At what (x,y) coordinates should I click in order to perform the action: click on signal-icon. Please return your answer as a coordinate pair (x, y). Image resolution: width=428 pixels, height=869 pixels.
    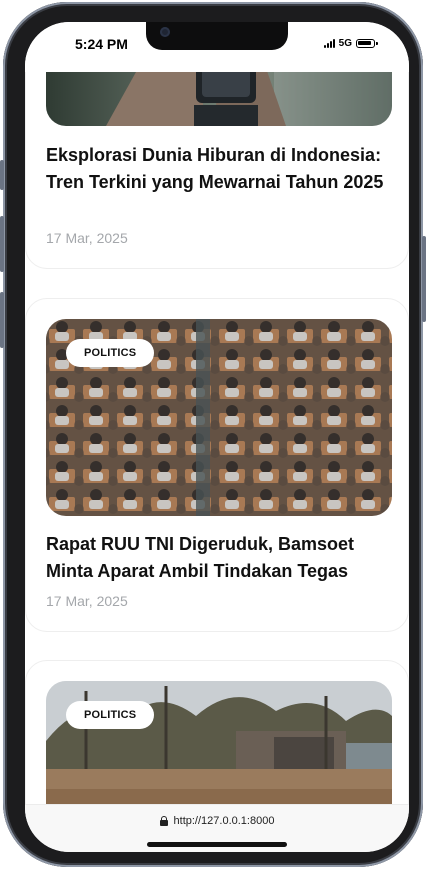
    Looking at the image, I should click on (329, 43).